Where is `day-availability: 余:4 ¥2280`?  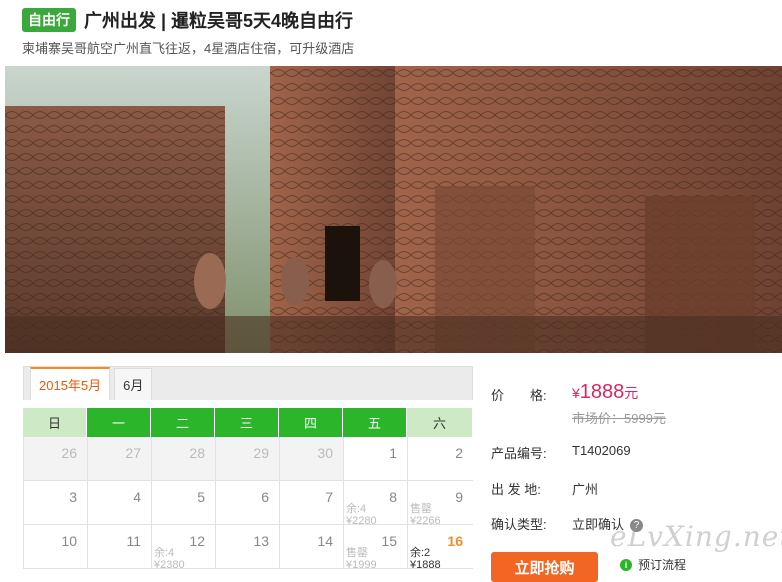 day-availability: 余:4 ¥2280 is located at coordinates (361, 515).